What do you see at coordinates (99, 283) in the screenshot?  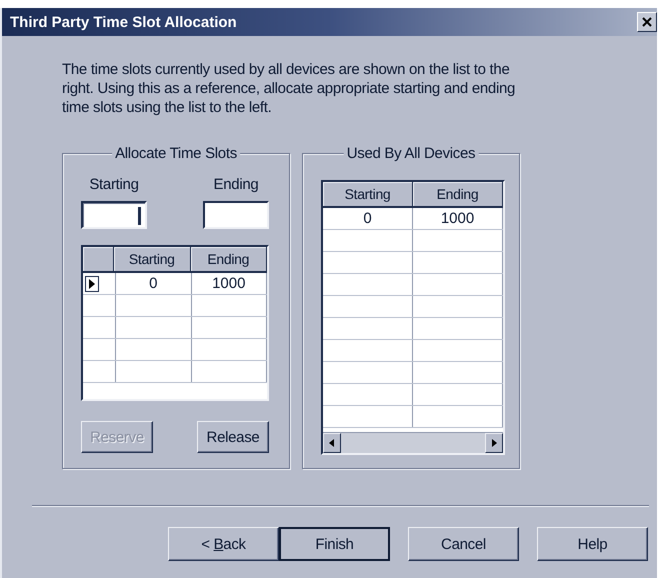 I see `row-selector` at bounding box center [99, 283].